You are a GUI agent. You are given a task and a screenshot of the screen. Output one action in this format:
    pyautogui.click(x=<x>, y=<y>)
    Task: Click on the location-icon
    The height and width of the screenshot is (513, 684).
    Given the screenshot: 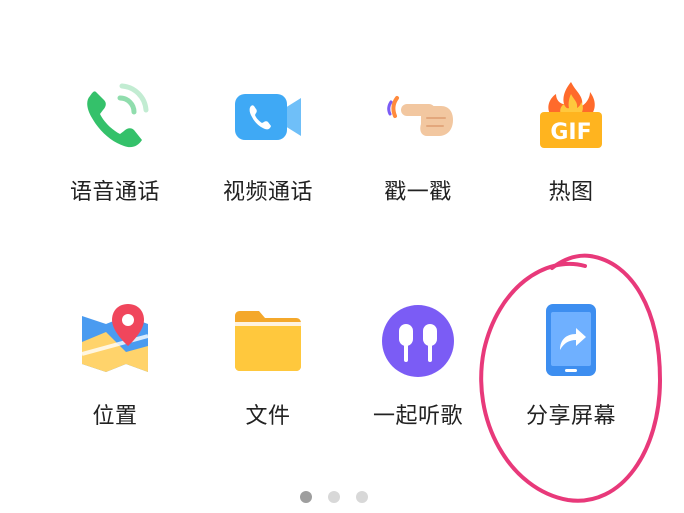 What is the action you would take?
    pyautogui.click(x=115, y=341)
    